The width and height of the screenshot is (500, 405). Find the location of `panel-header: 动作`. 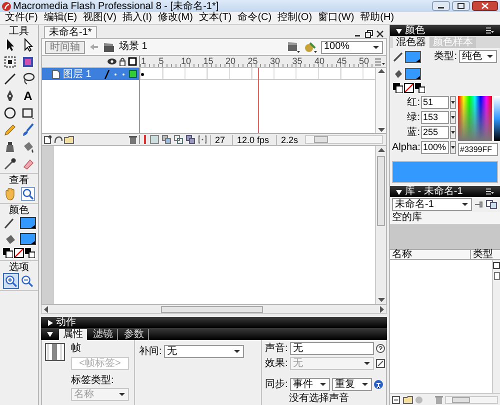

panel-header: 动作 is located at coordinates (214, 322).